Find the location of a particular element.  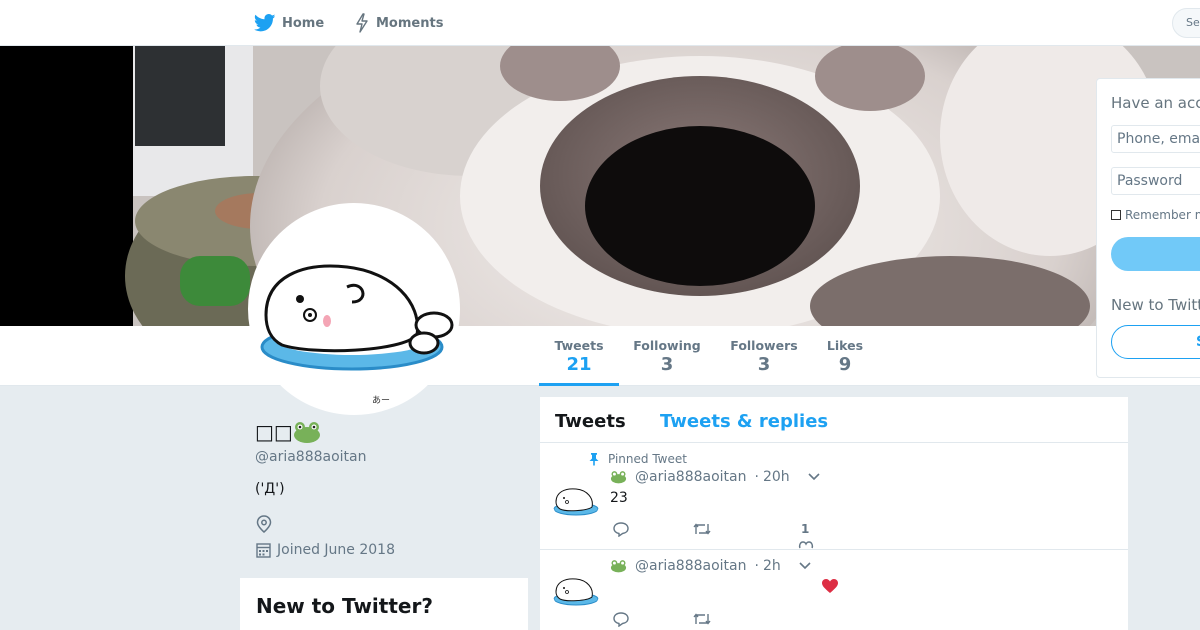

top-navigation-bar: Home Moments Se is located at coordinates (600, 23).